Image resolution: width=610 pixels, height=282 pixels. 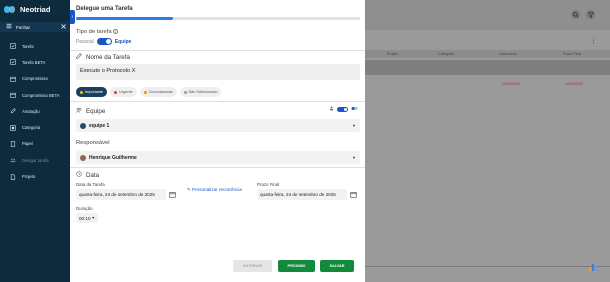 I want to click on tipo-toggle-row: Pessoal Equipe, so click(x=103, y=41).